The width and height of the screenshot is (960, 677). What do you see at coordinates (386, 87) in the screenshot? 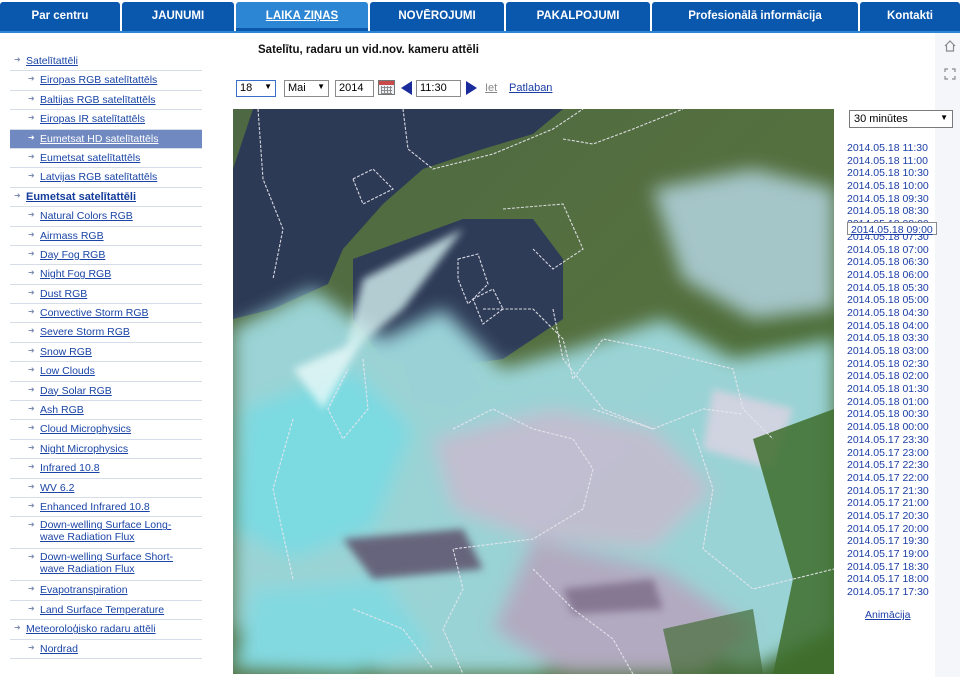
I see `calendar-icon` at bounding box center [386, 87].